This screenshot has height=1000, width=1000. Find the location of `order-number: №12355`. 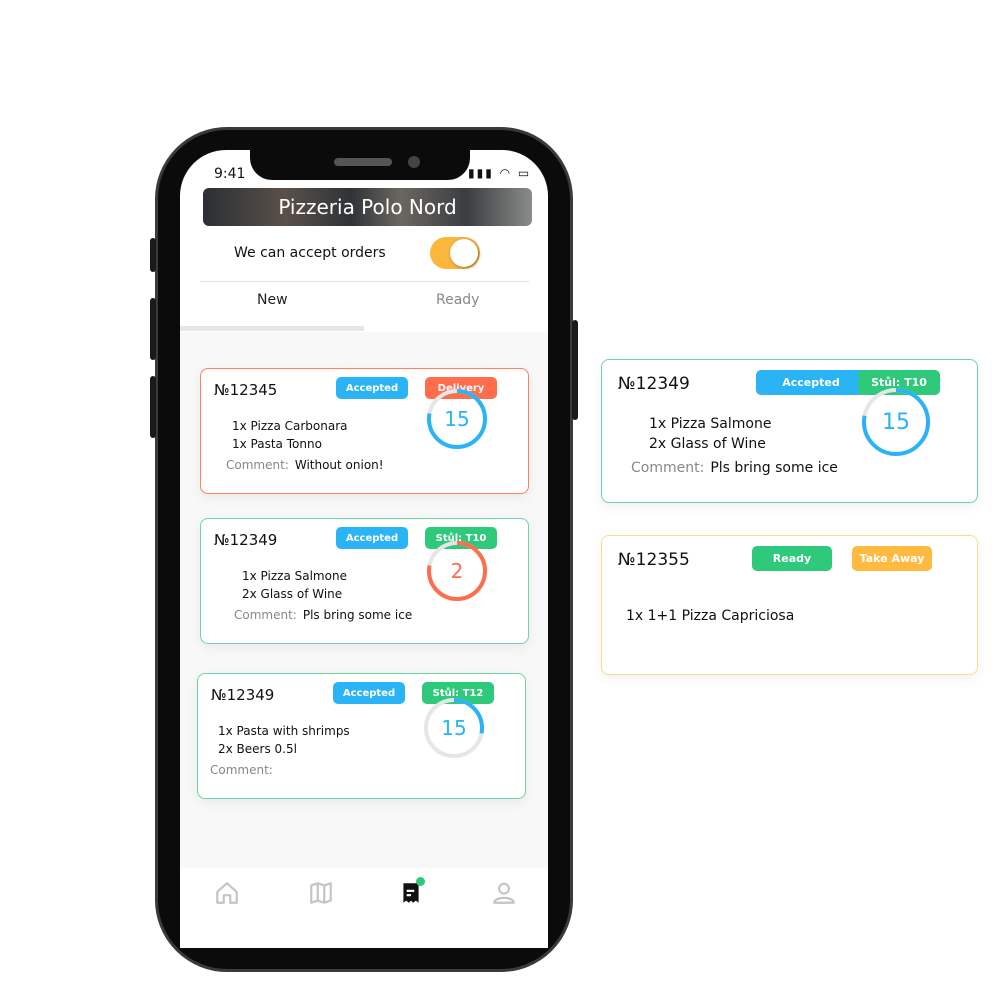

order-number: №12355 is located at coordinates (654, 560).